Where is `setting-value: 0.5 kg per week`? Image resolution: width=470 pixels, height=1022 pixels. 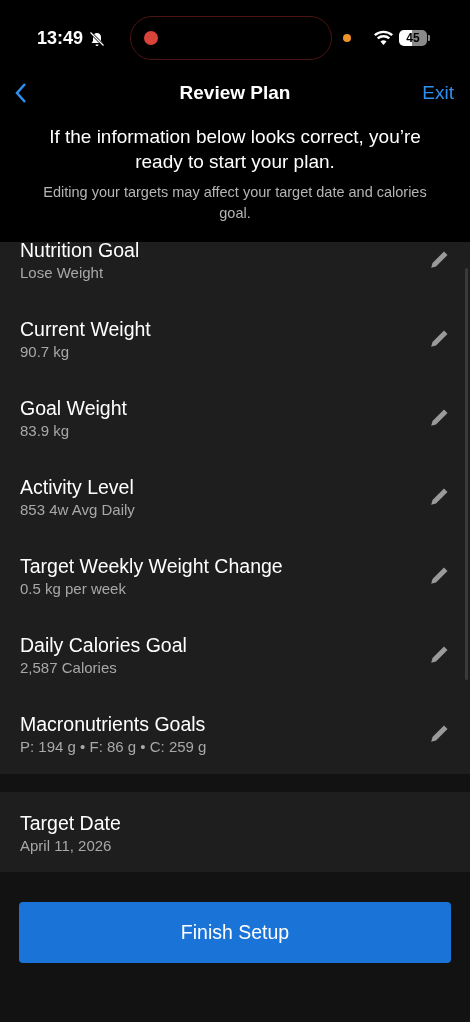
setting-value: 0.5 kg per week is located at coordinates (73, 588).